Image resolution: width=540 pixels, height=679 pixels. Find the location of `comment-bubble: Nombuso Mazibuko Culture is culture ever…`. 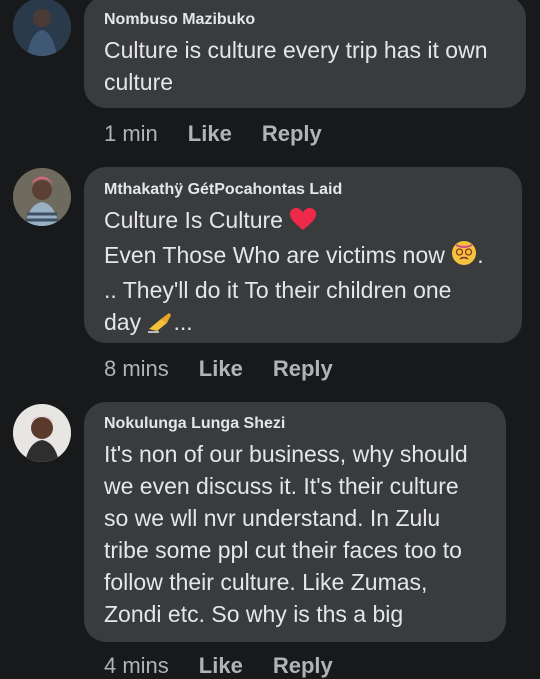

comment-bubble: Nombuso Mazibuko Culture is culture ever… is located at coordinates (305, 54).